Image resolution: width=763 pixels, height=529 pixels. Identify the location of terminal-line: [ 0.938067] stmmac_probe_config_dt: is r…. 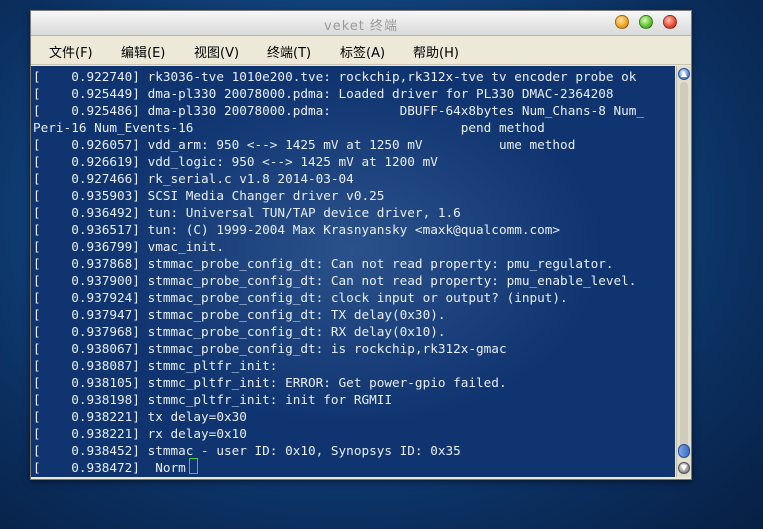
(270, 348).